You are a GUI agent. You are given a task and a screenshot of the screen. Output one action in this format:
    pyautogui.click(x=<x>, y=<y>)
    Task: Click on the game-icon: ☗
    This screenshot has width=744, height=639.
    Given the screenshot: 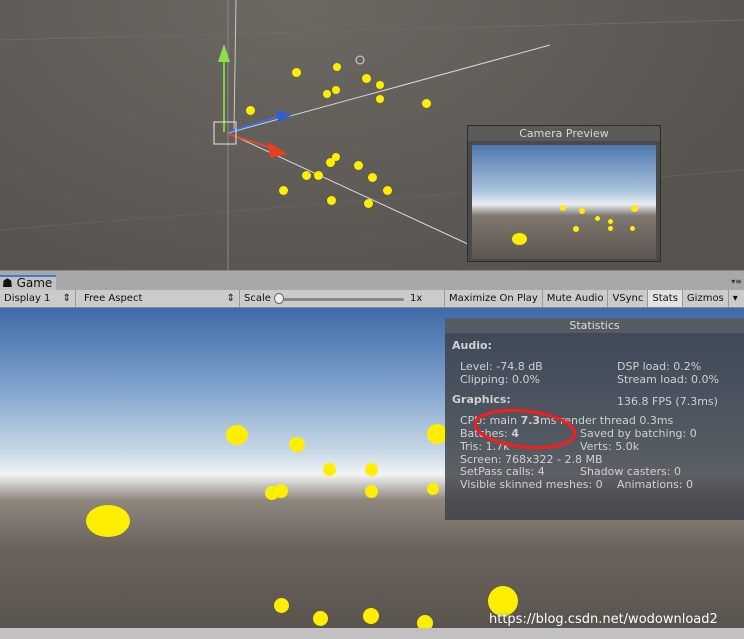 What is the action you would take?
    pyautogui.click(x=9, y=283)
    